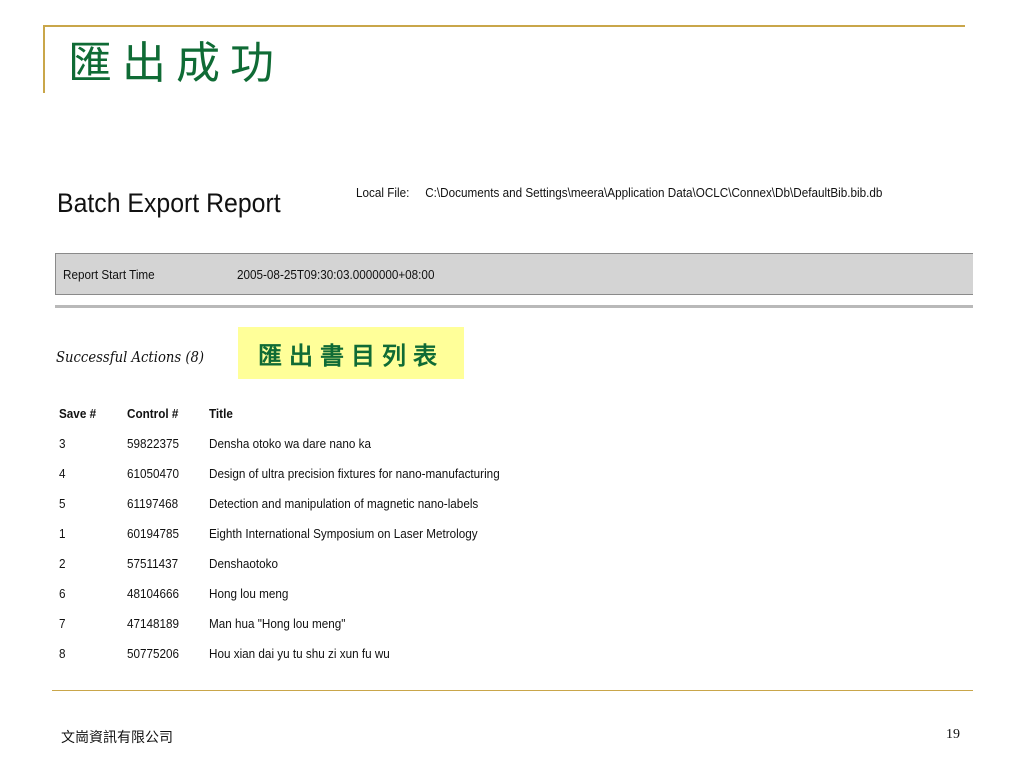 The width and height of the screenshot is (1024, 768). I want to click on cell-save: 4, so click(62, 473).